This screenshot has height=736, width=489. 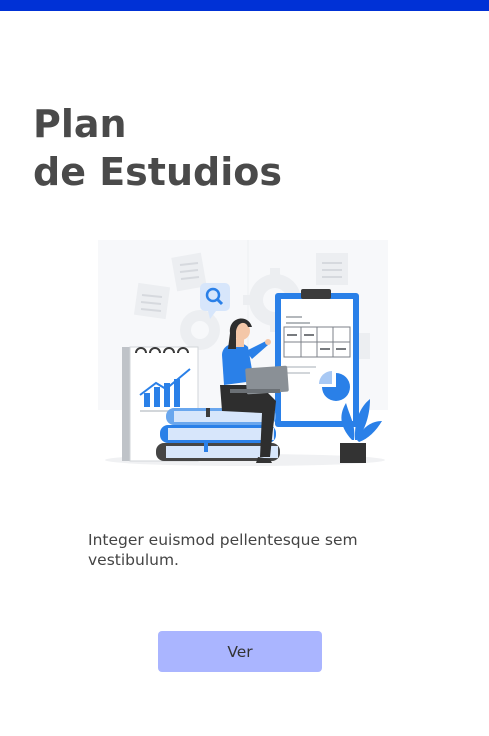 I want to click on title-line-2: de Estudios, so click(x=157, y=172).